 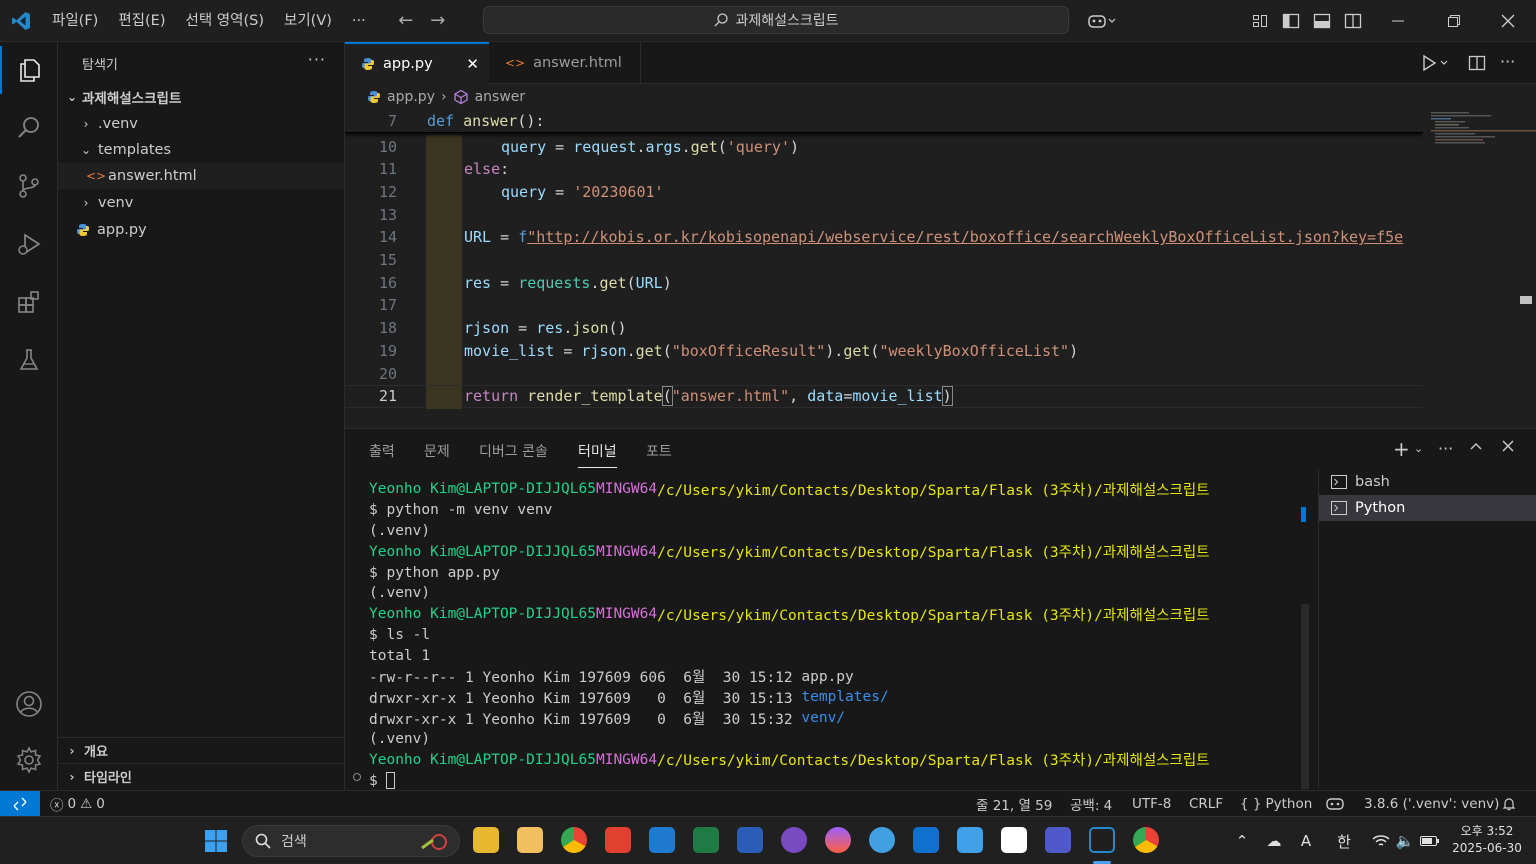 What do you see at coordinates (1507, 61) in the screenshot?
I see `editor-more-actions-button: ···` at bounding box center [1507, 61].